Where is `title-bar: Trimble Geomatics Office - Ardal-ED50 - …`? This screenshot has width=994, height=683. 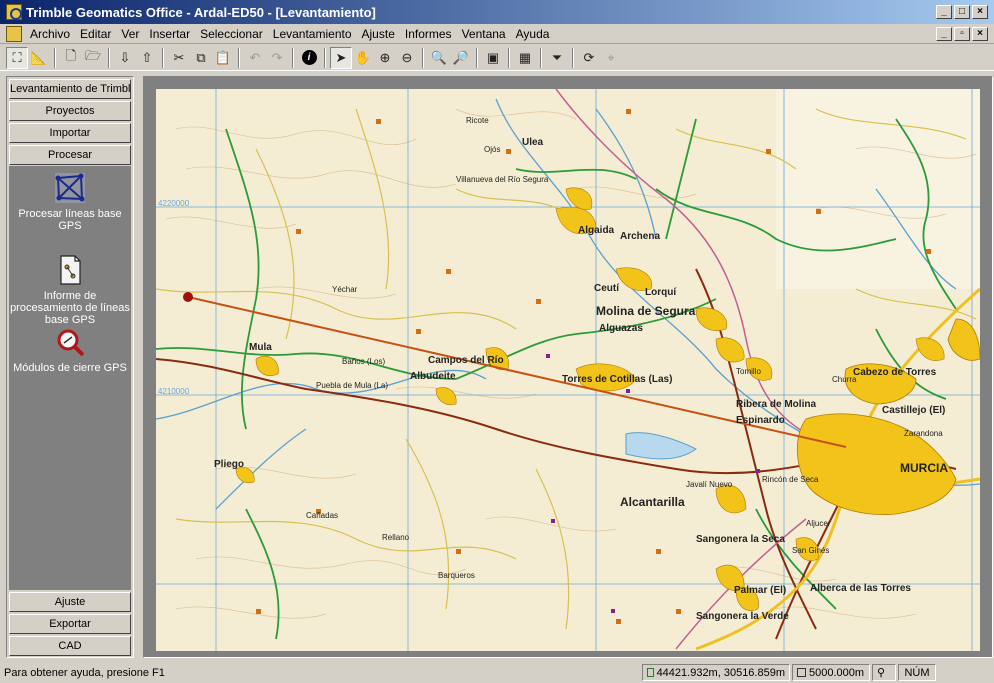
title-bar: Trimble Geomatics Office - Ardal-ED50 - … is located at coordinates (497, 12).